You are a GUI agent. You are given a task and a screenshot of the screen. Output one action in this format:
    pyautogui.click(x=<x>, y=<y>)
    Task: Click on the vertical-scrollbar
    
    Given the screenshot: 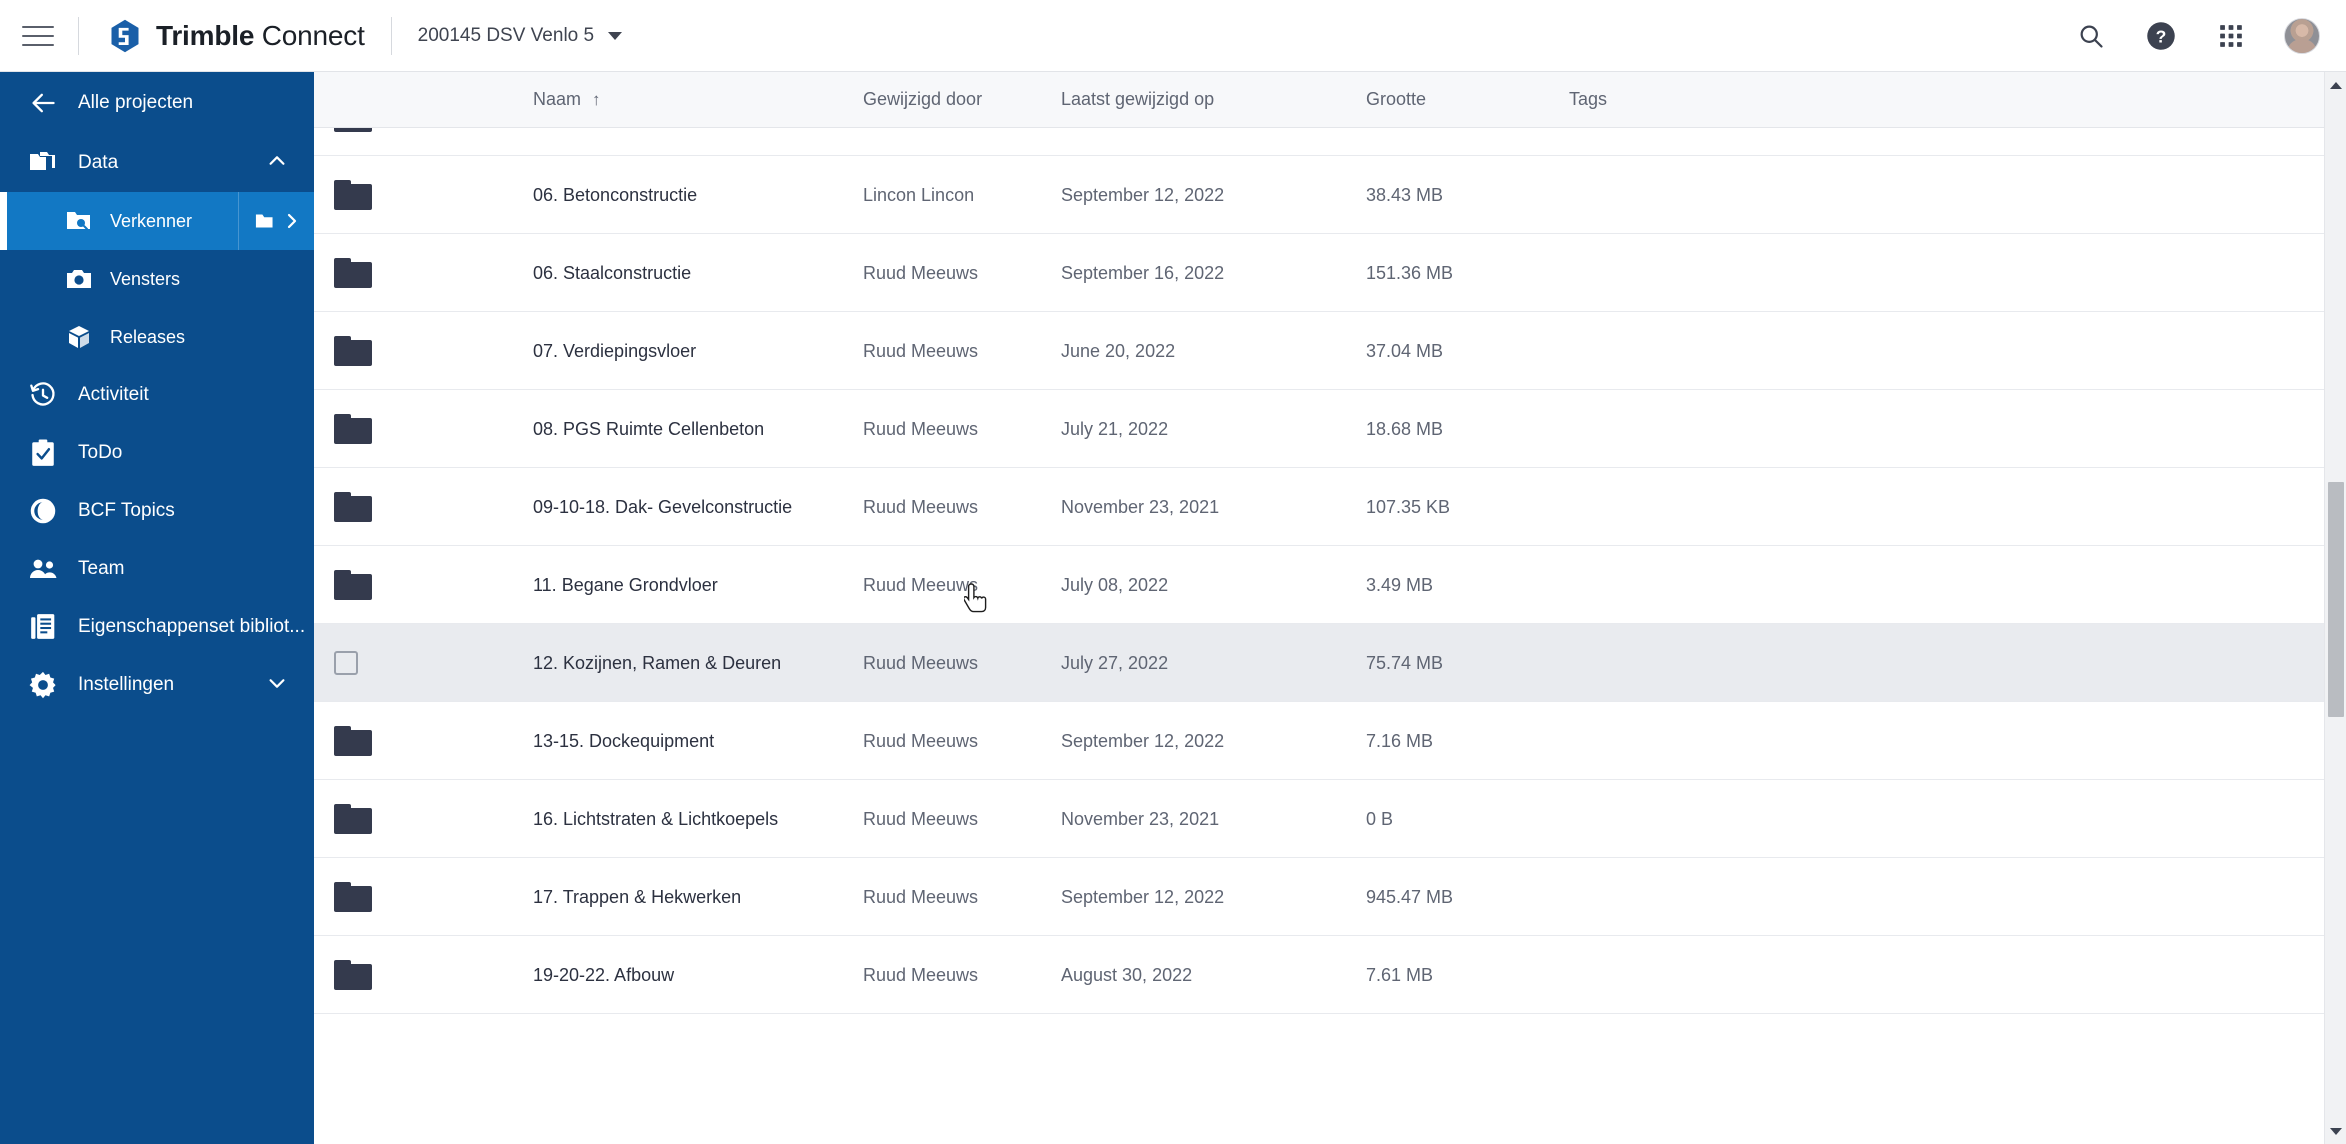 What is the action you would take?
    pyautogui.click(x=2335, y=608)
    